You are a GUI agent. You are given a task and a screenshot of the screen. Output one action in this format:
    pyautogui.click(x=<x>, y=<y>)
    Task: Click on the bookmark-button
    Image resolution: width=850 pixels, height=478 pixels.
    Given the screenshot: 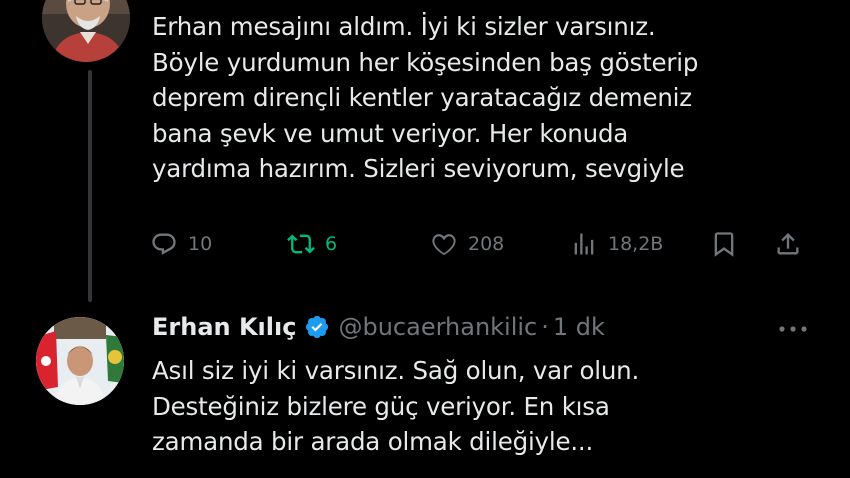 What is the action you would take?
    pyautogui.click(x=724, y=244)
    